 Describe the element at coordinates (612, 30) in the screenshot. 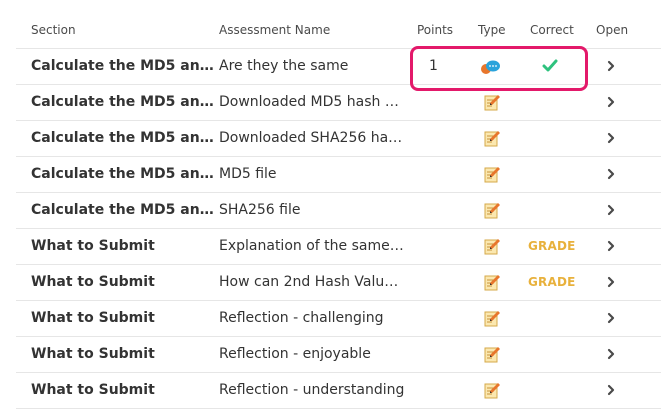

I see `header-open: Open` at that location.